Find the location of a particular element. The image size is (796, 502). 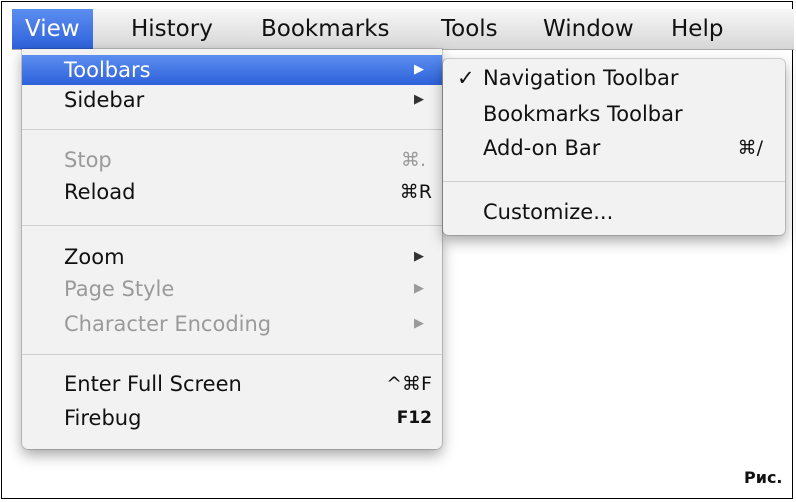

shortcut-label: ^⌘F is located at coordinates (409, 384).